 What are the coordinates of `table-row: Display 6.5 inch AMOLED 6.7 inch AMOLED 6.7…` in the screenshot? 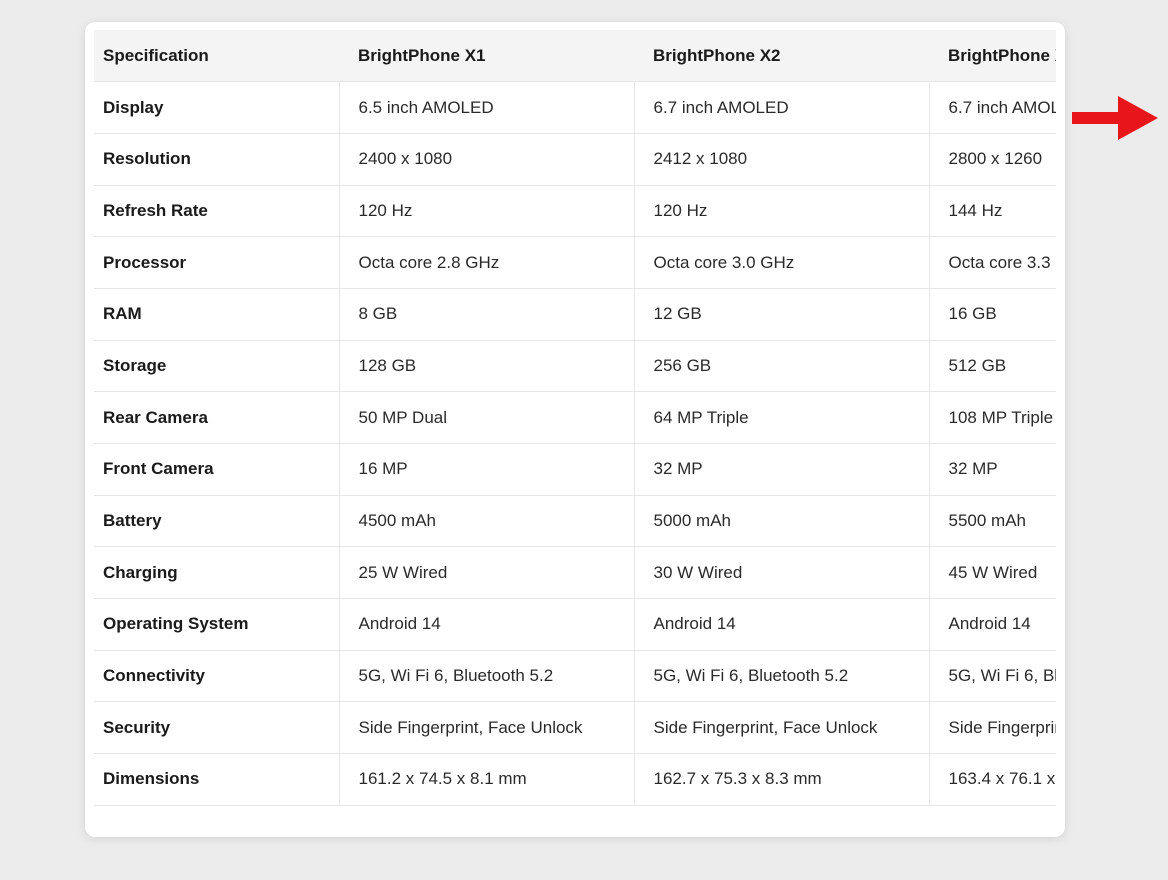 It's located at (575, 107).